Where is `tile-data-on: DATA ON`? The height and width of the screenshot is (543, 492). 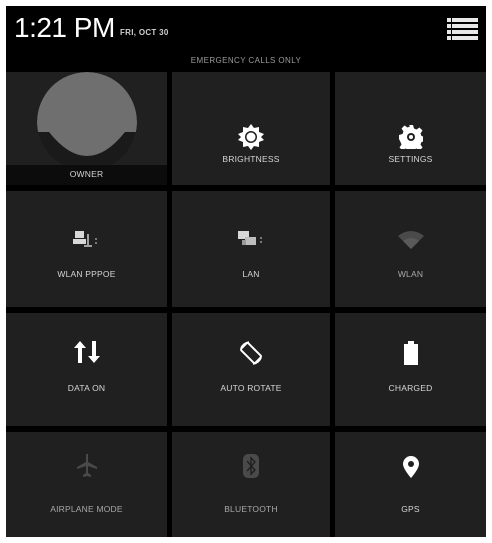 tile-data-on: DATA ON is located at coordinates (86, 369).